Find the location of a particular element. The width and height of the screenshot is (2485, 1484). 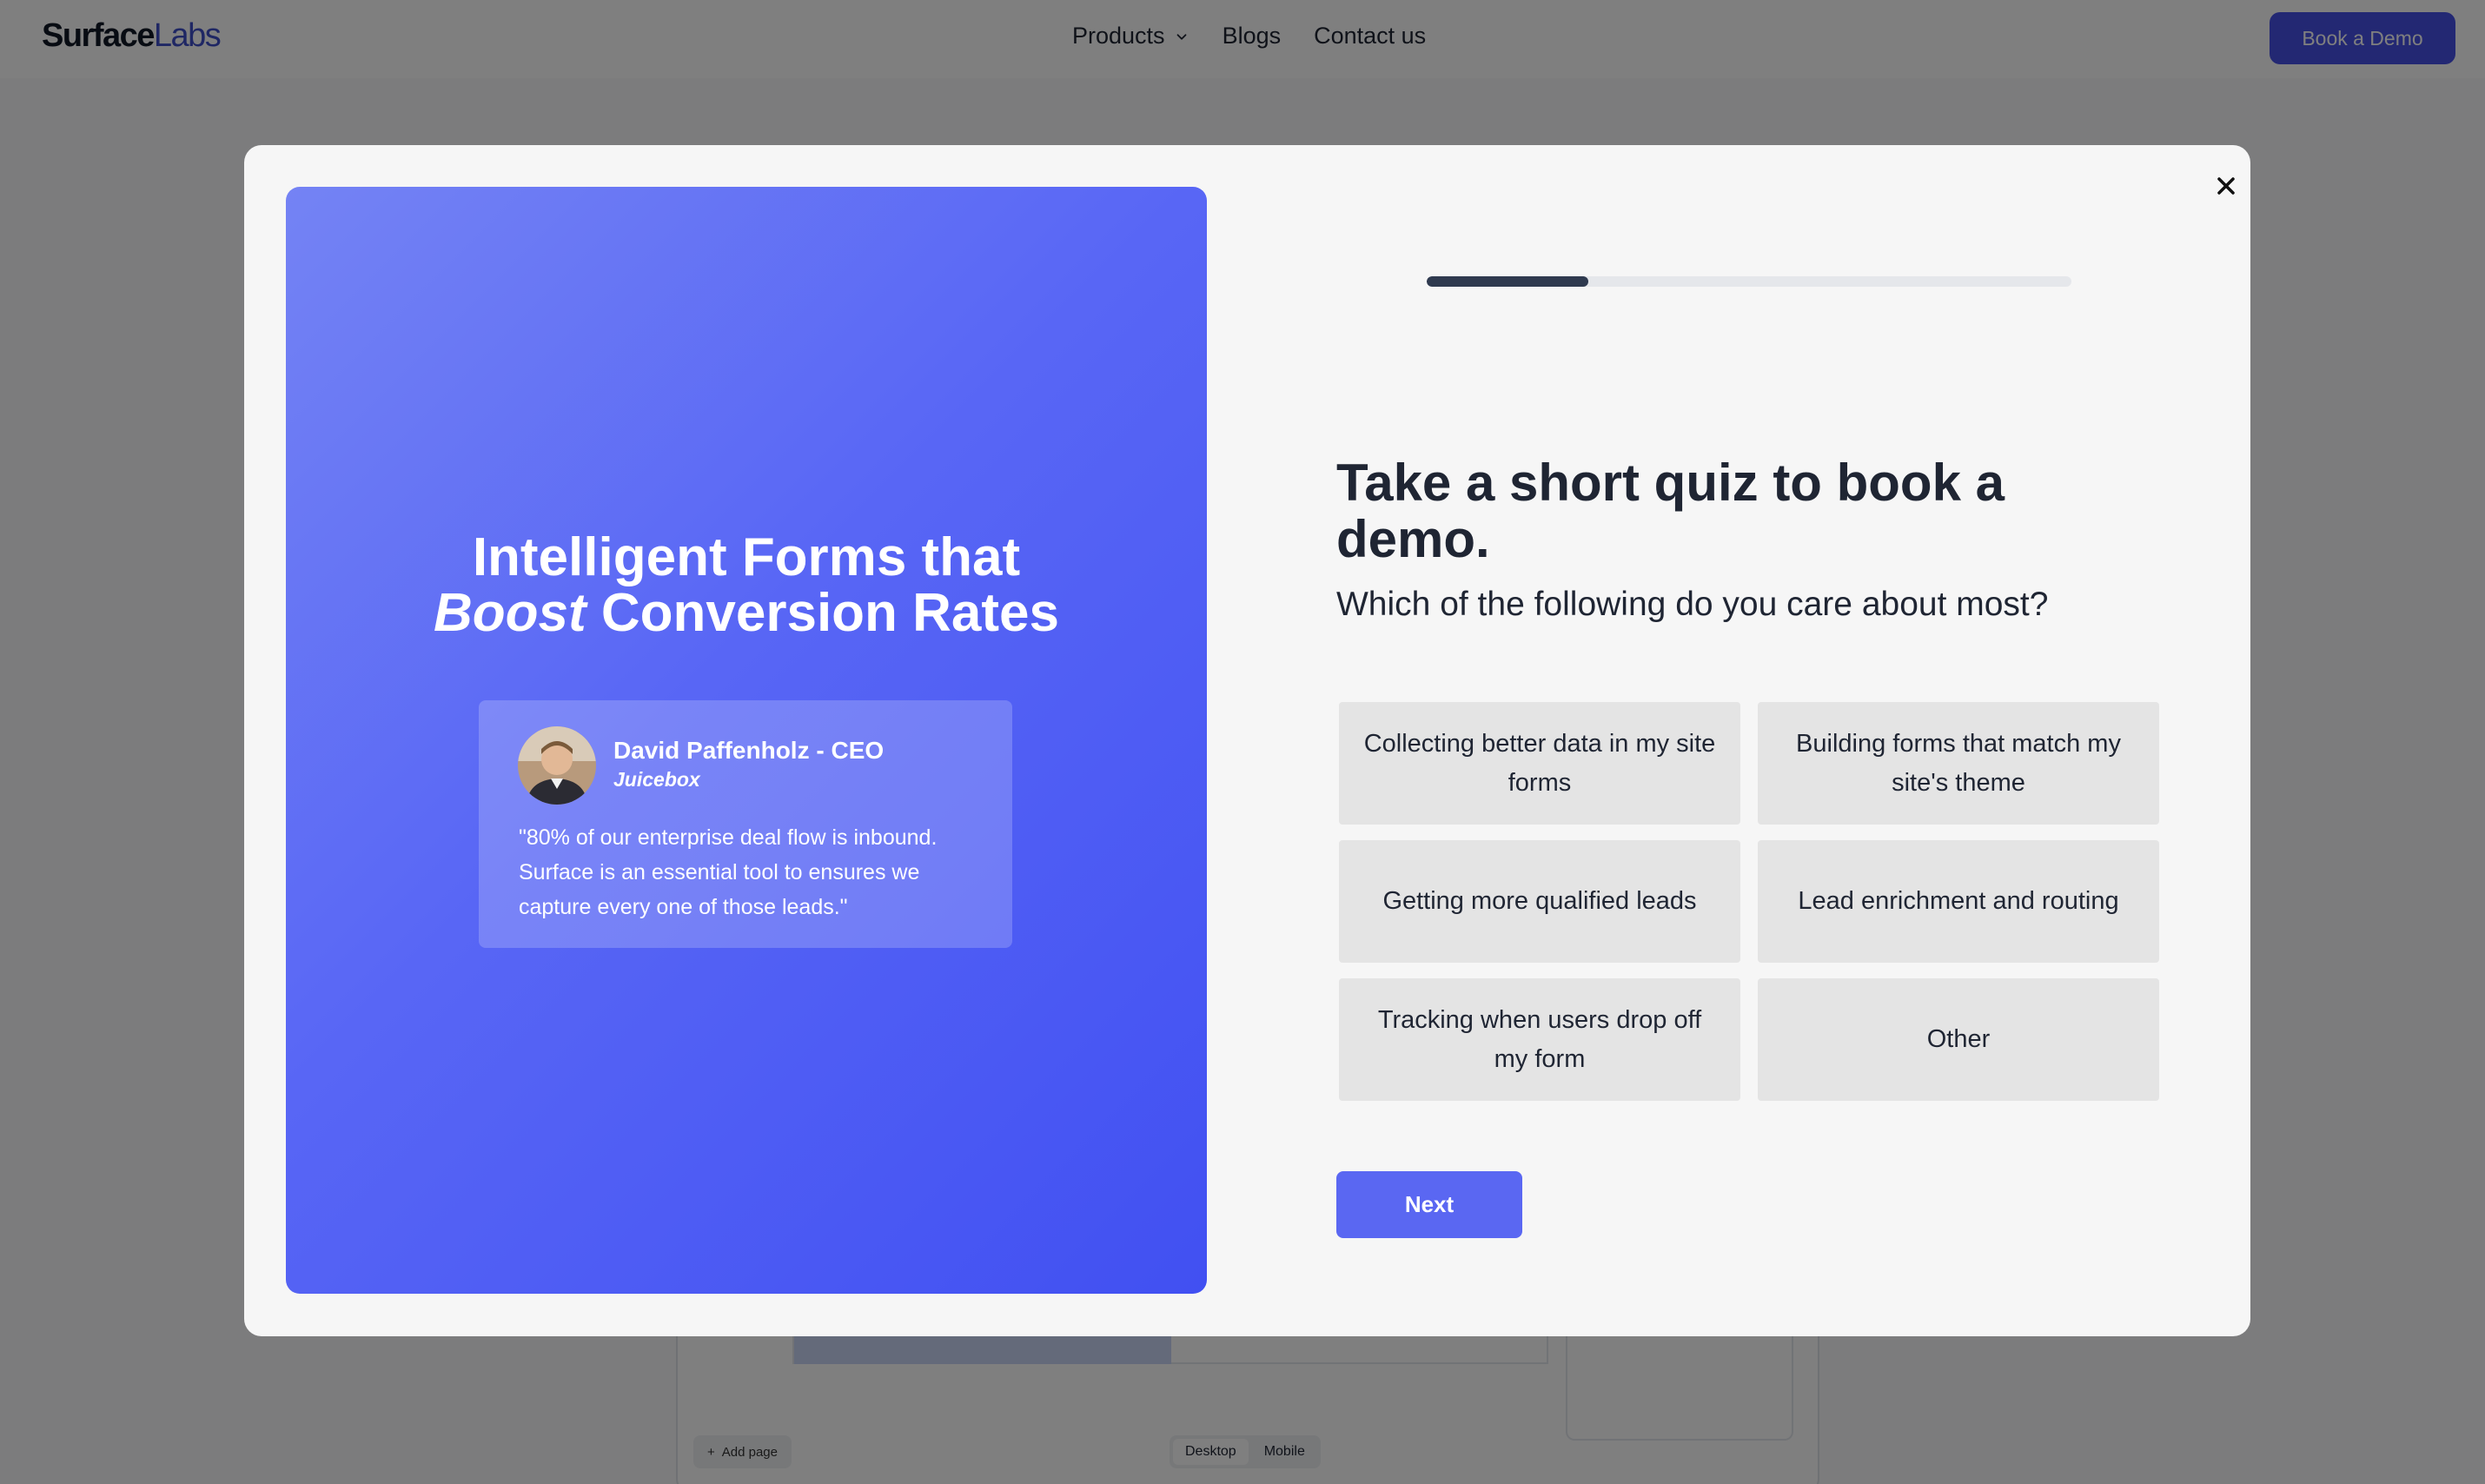

testimonial-company: Juicebox is located at coordinates (656, 779).